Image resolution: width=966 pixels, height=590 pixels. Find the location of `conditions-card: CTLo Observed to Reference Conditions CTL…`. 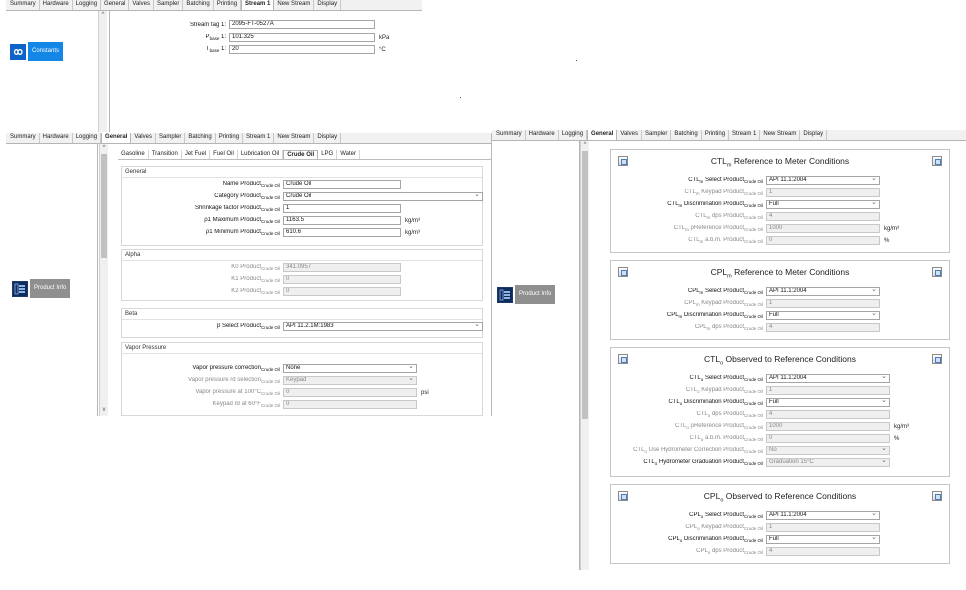

conditions-card: CTLo Observed to Reference Conditions CTL… is located at coordinates (780, 412).